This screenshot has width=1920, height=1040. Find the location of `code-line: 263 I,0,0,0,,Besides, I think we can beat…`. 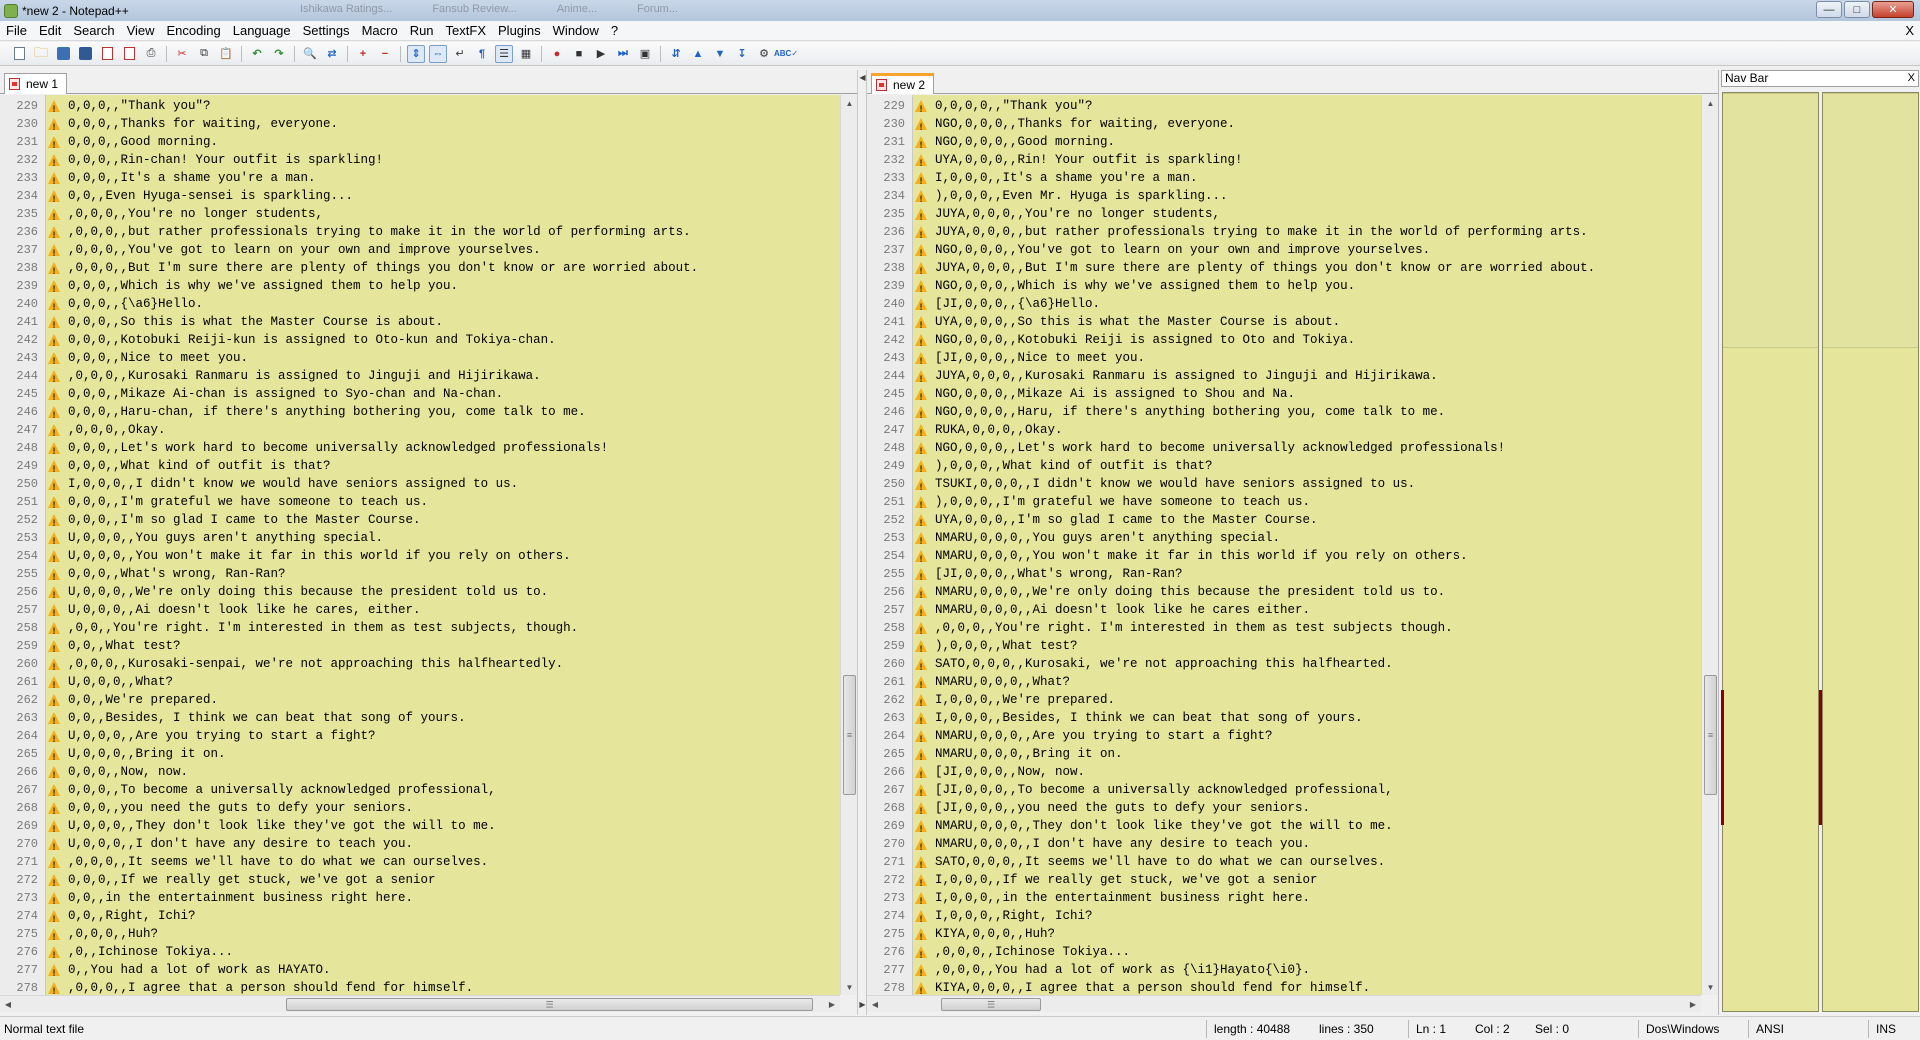

code-line: 263 I,0,0,0,,Besides, I think we can beat… is located at coordinates (1284, 720).